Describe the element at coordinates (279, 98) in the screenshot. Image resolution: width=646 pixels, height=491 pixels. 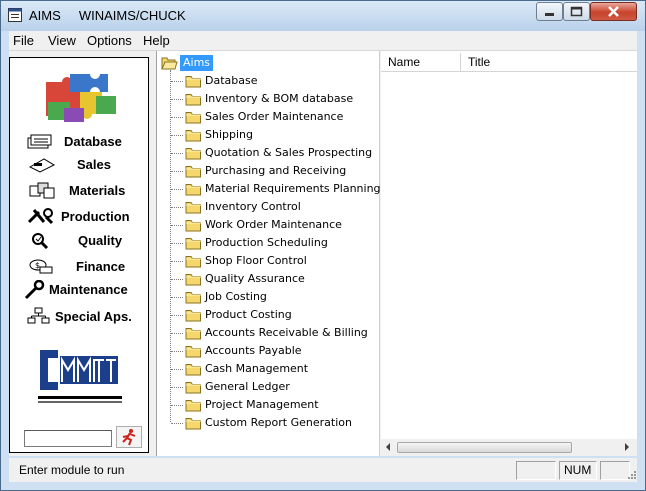
I see `tree-item-label: Inventory & BOM database` at that location.